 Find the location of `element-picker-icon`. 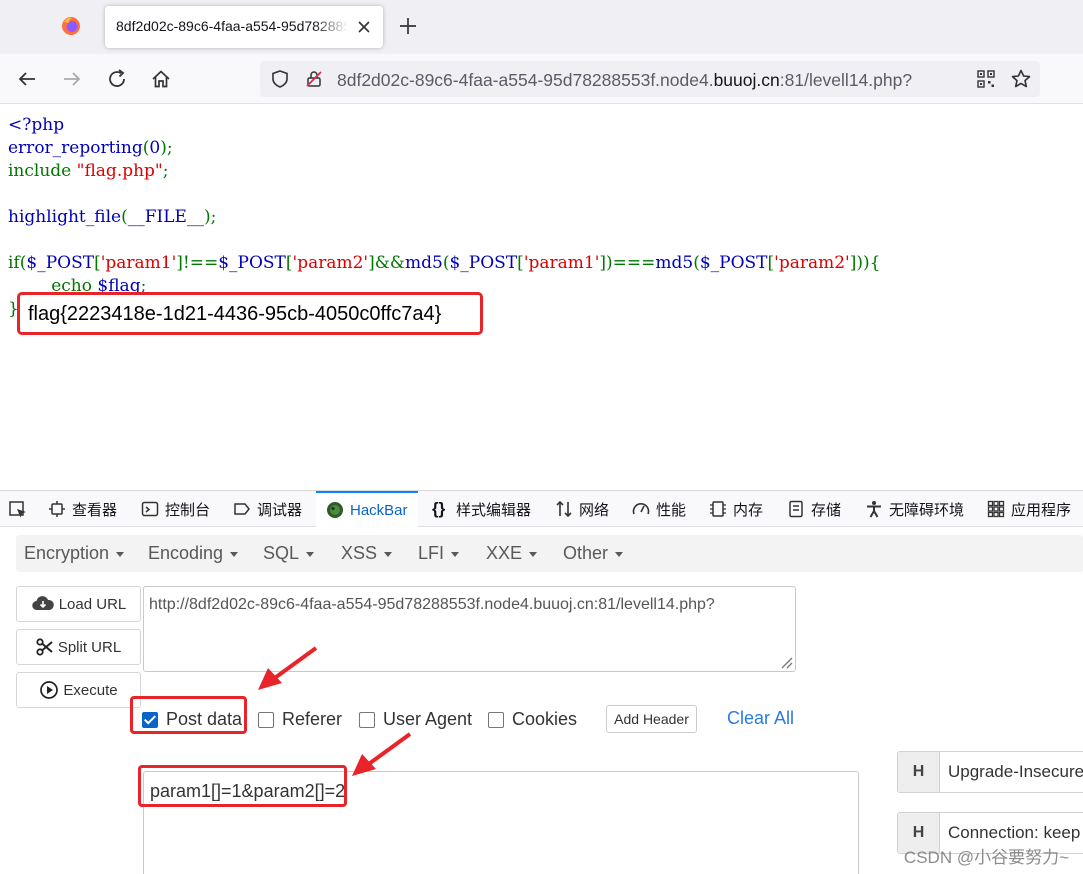

element-picker-icon is located at coordinates (18, 510).